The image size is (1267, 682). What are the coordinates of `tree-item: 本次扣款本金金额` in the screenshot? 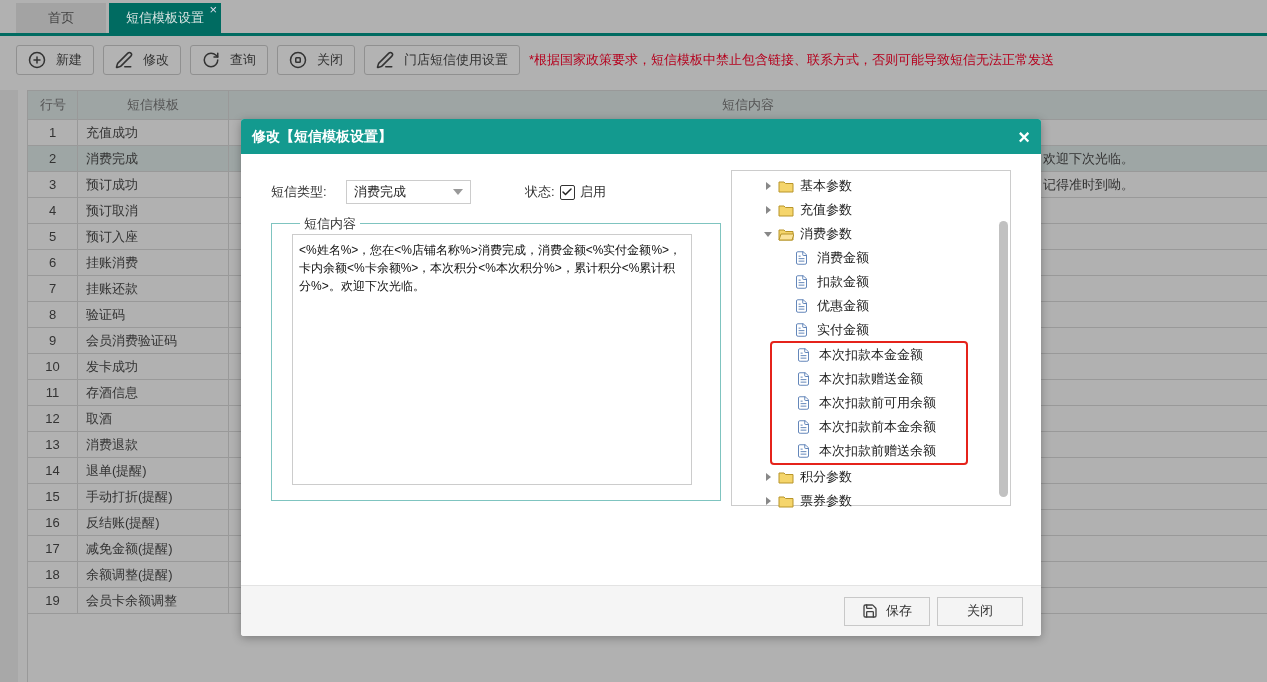 It's located at (871, 355).